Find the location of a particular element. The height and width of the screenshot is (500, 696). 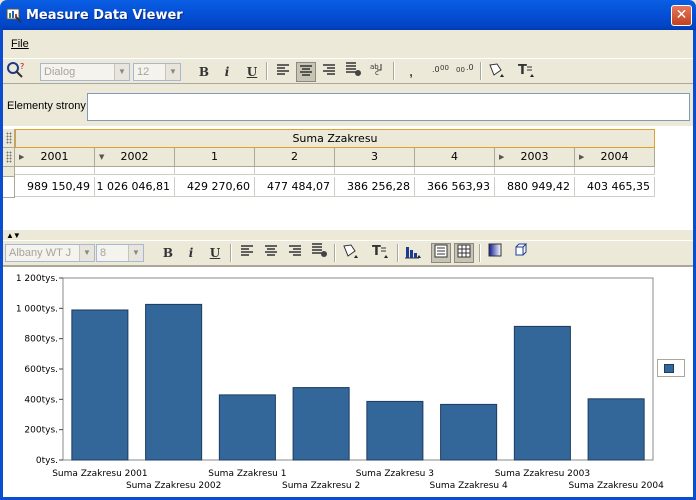

chart-align-right-button is located at coordinates (295, 253).